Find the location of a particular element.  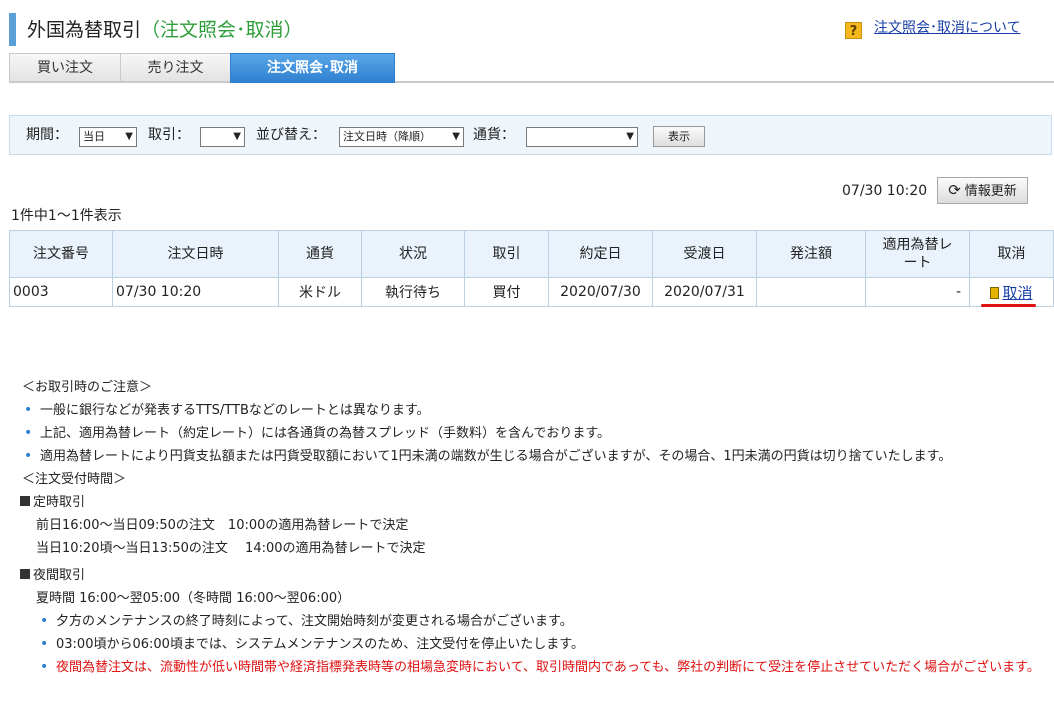

cell-trade: 買付 is located at coordinates (506, 292).